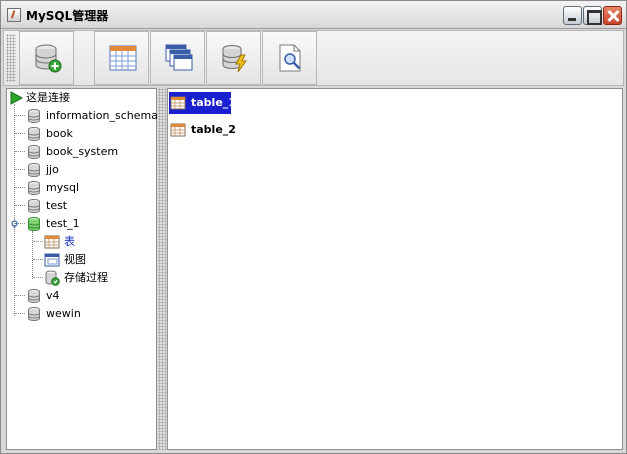  What do you see at coordinates (313, 15) in the screenshot?
I see `title-bar: MySQL管理器` at bounding box center [313, 15].